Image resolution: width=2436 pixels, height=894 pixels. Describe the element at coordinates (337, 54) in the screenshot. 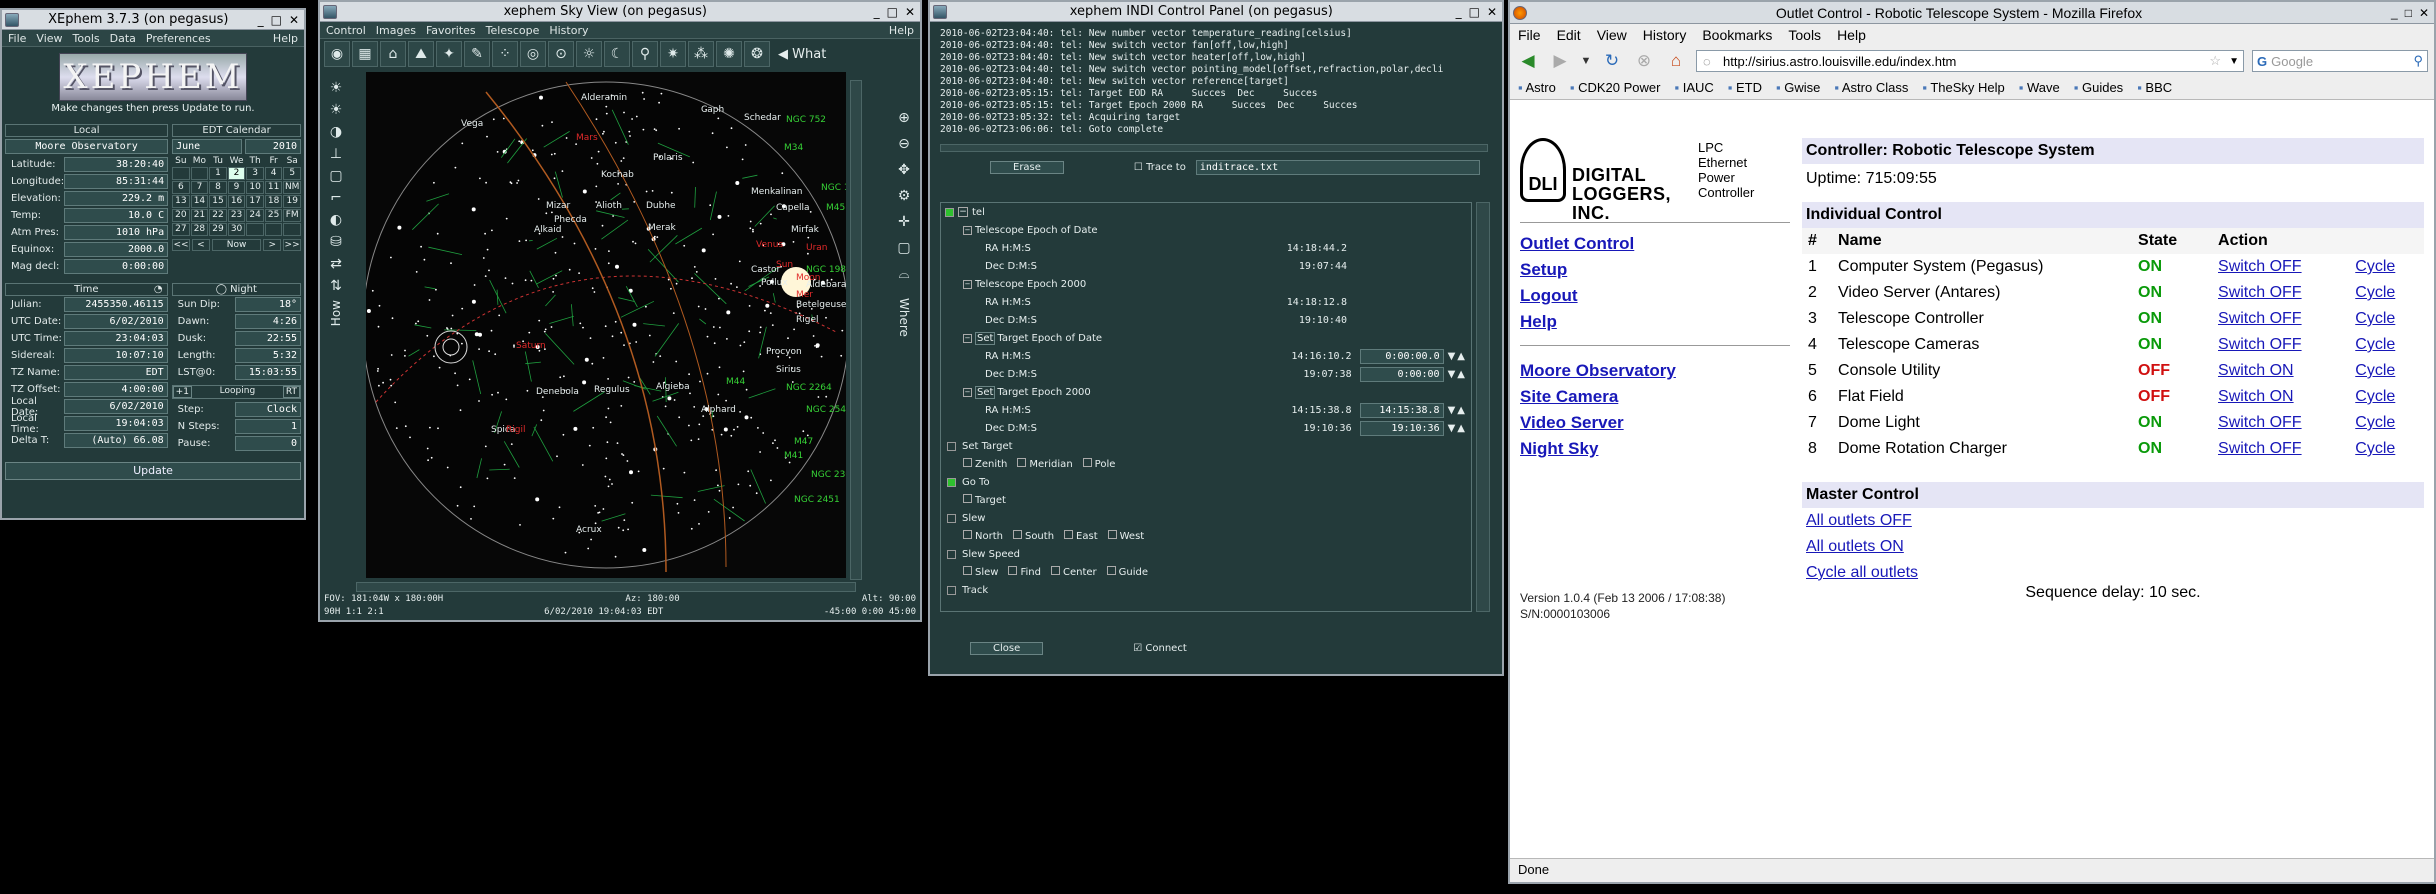

I see `camera-icon: ◉` at that location.